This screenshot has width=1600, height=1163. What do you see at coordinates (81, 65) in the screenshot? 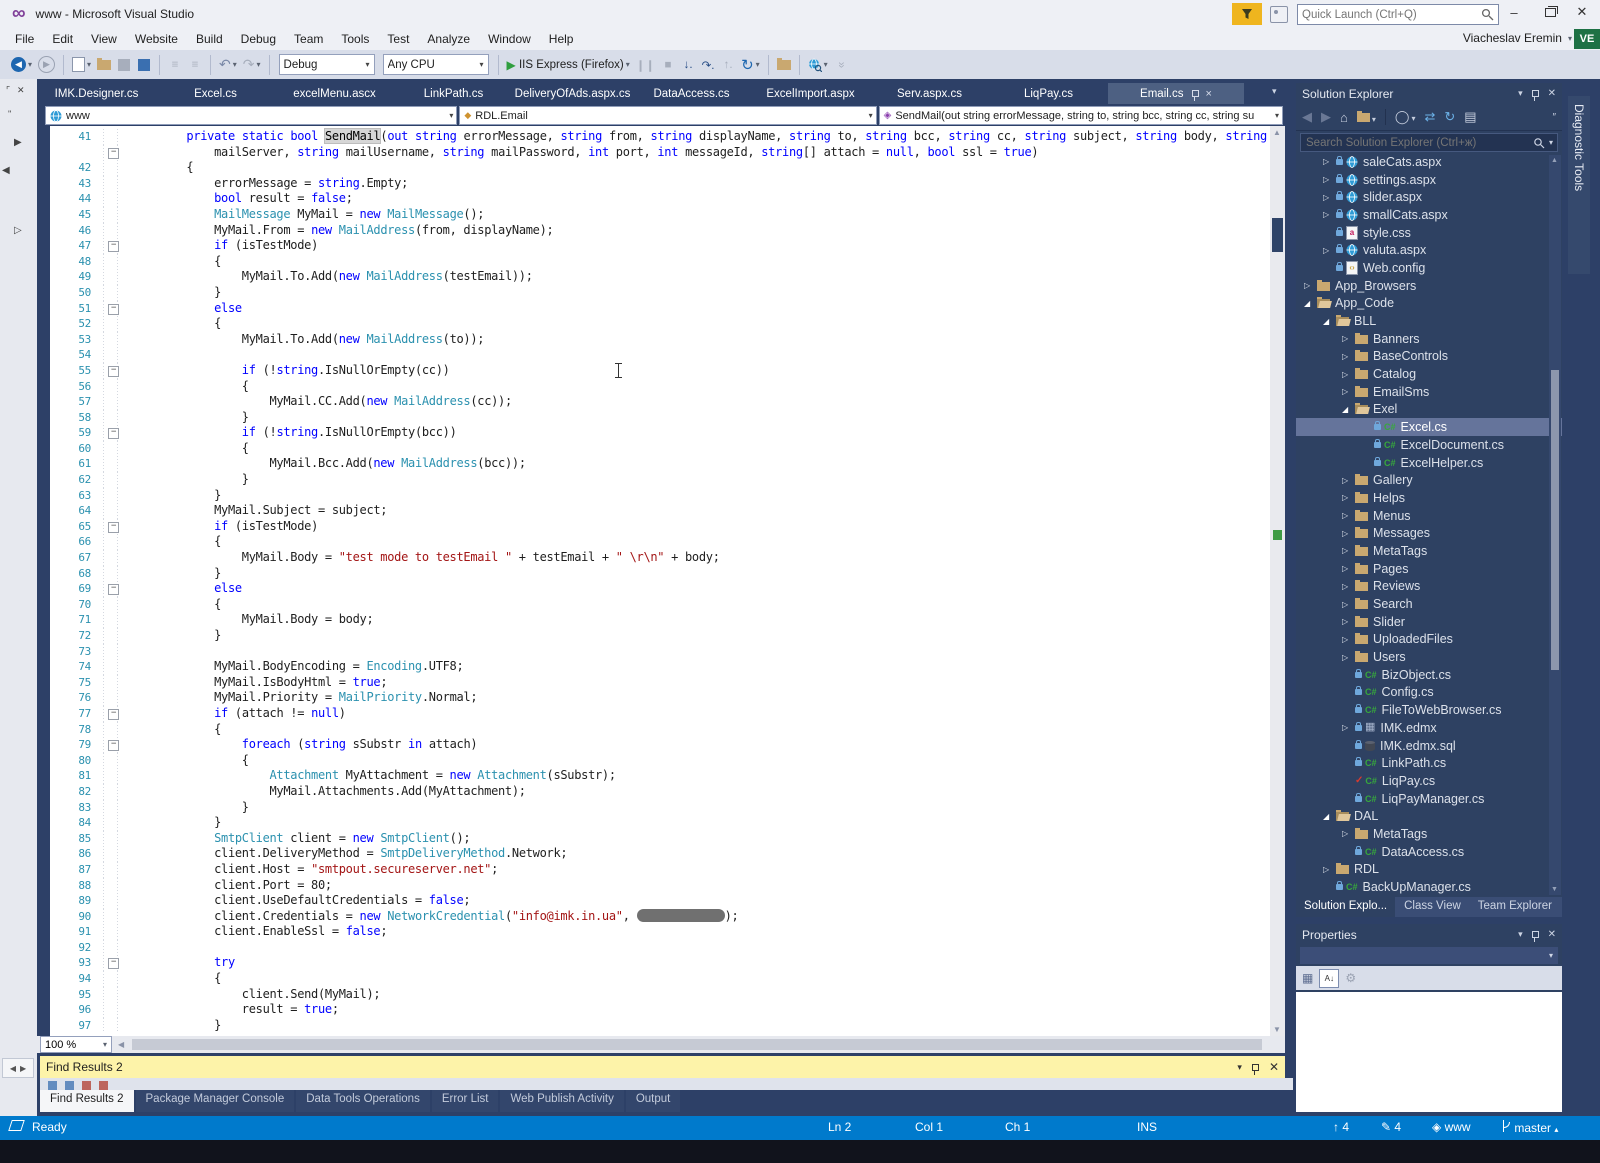
I see `new-file-button: ▾` at bounding box center [81, 65].